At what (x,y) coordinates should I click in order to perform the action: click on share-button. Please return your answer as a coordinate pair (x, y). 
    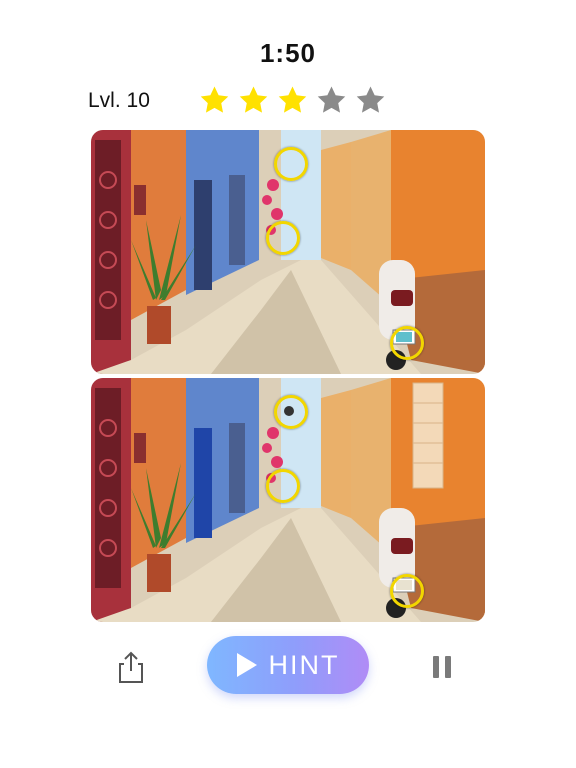
    Looking at the image, I should click on (131, 667).